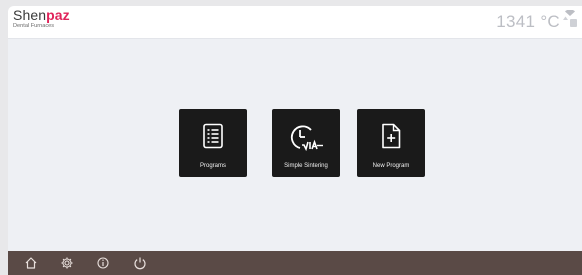 The width and height of the screenshot is (582, 275). I want to click on new-program-tile: New Program, so click(391, 143).